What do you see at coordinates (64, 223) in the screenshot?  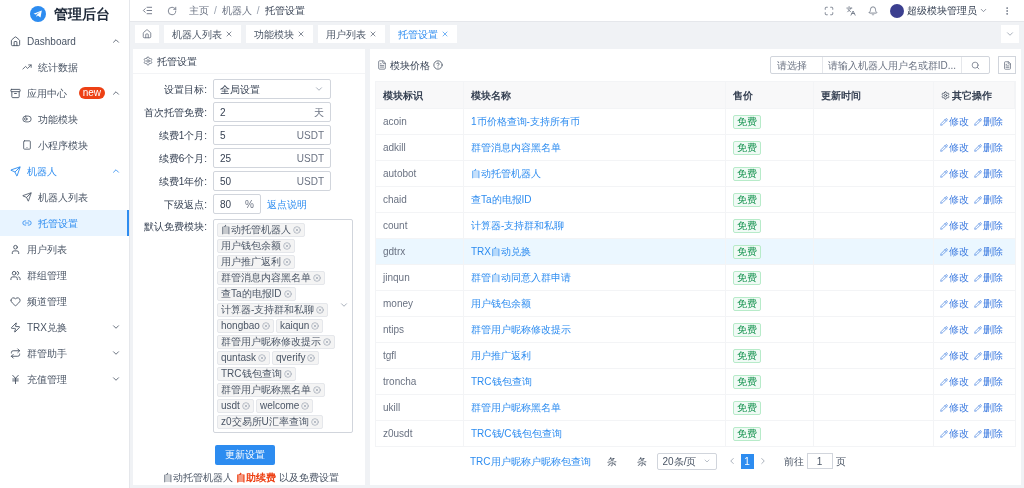 I see `sidebar-item: 托管设置` at bounding box center [64, 223].